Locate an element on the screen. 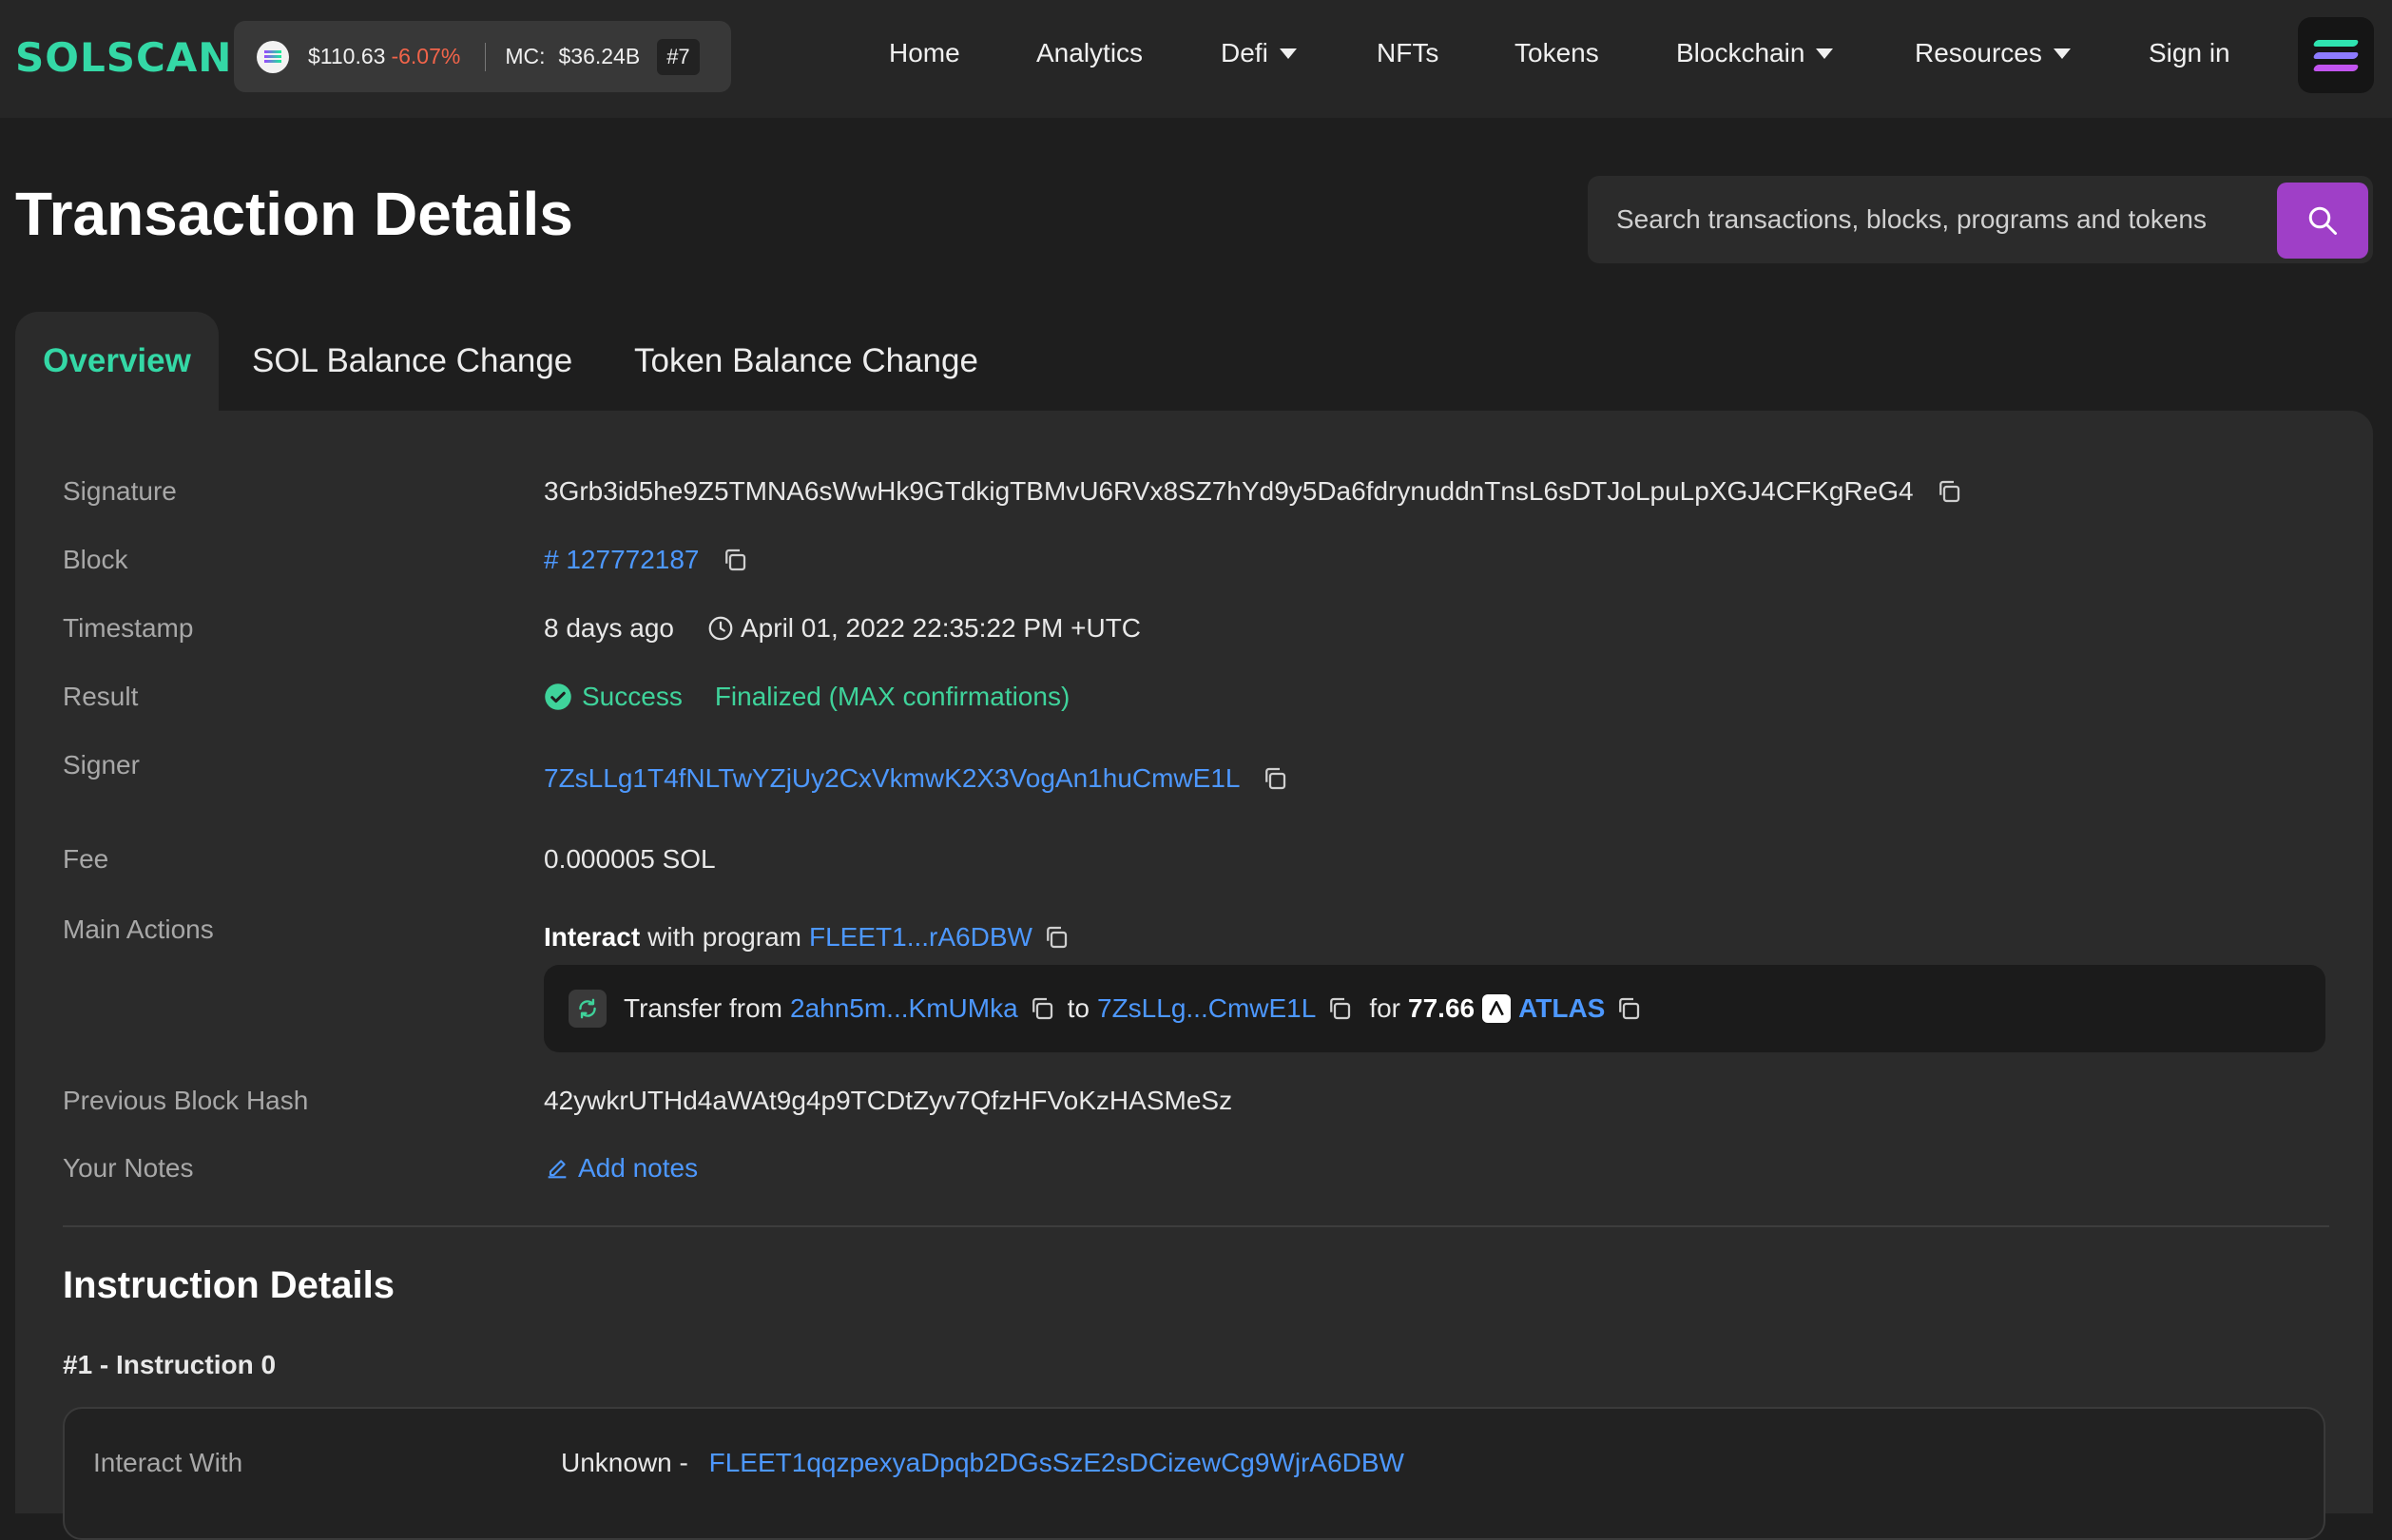  nav-tokens-label: Tokens is located at coordinates (1557, 52).